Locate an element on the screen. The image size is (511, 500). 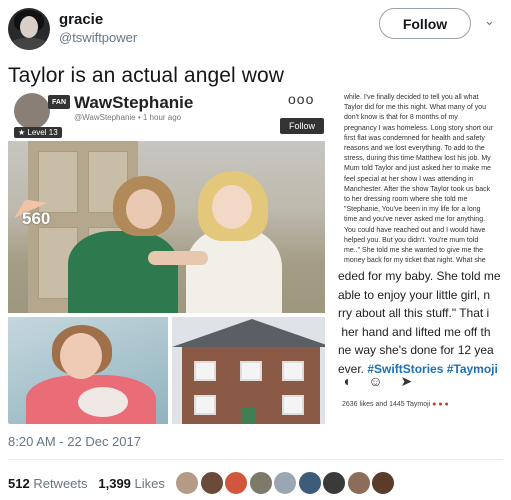
embedded-subline: @WawStephanie • 1 hour ago is located at coordinates (128, 117).